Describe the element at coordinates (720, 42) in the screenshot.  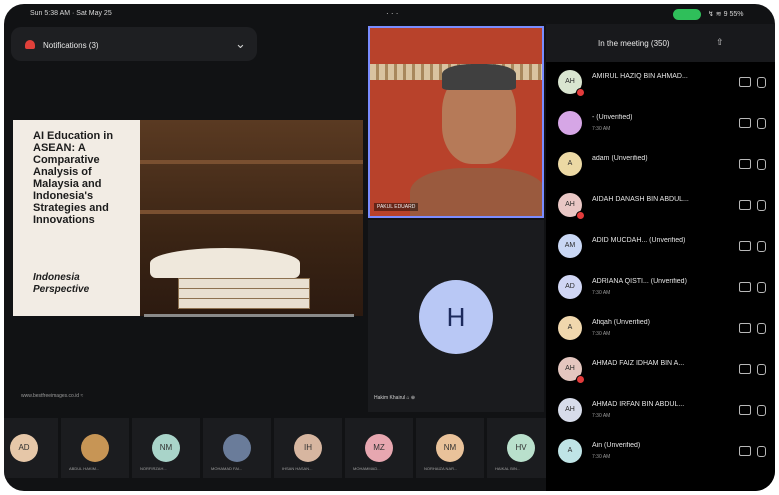
I see `share-icon: ⇧` at that location.